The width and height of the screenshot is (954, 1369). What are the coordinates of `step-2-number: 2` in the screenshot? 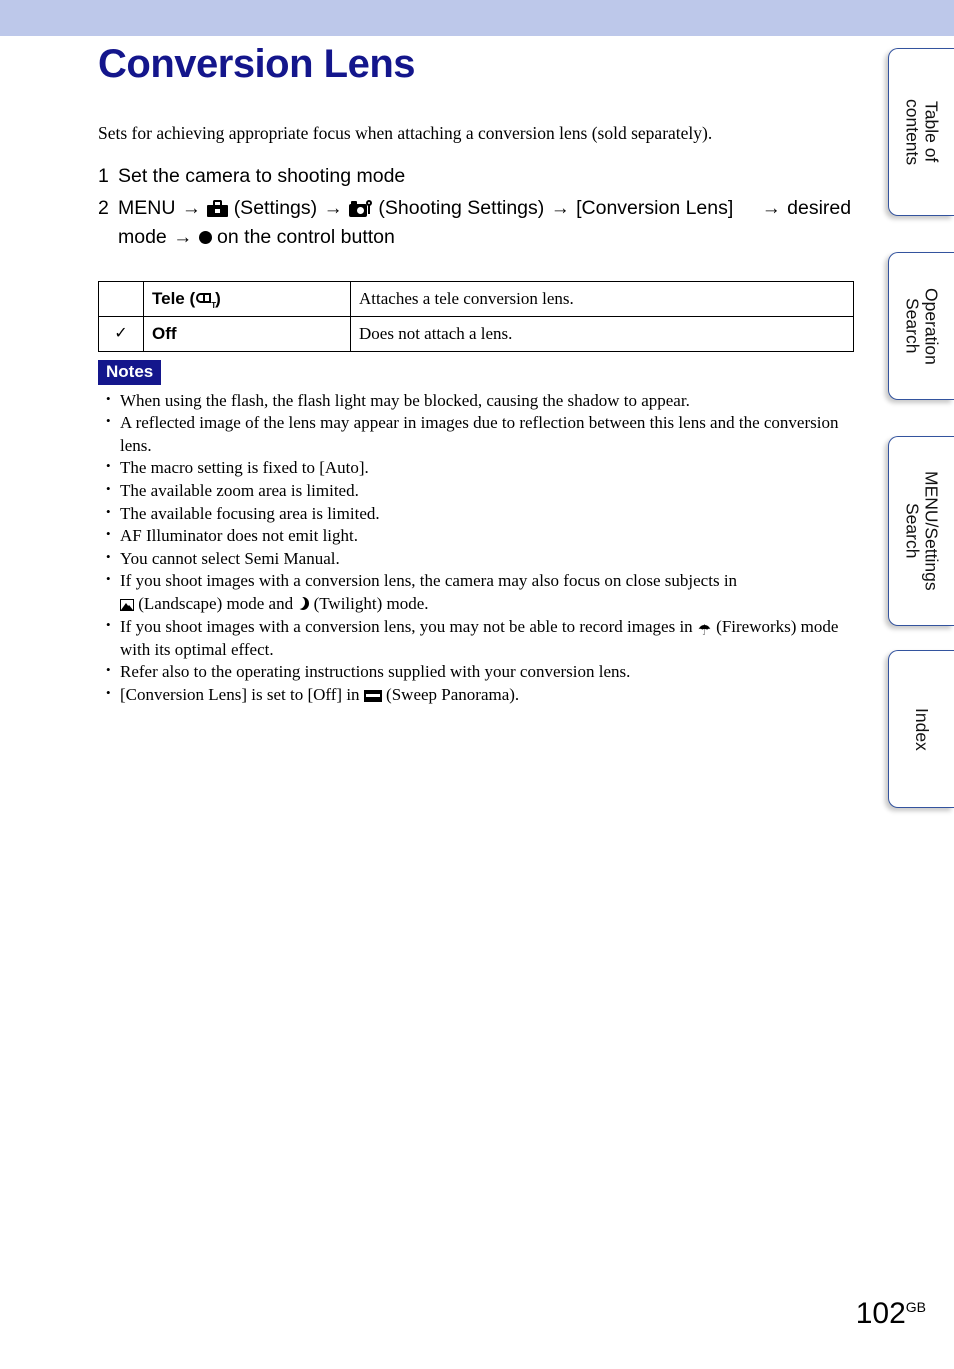 It's located at (103, 208).